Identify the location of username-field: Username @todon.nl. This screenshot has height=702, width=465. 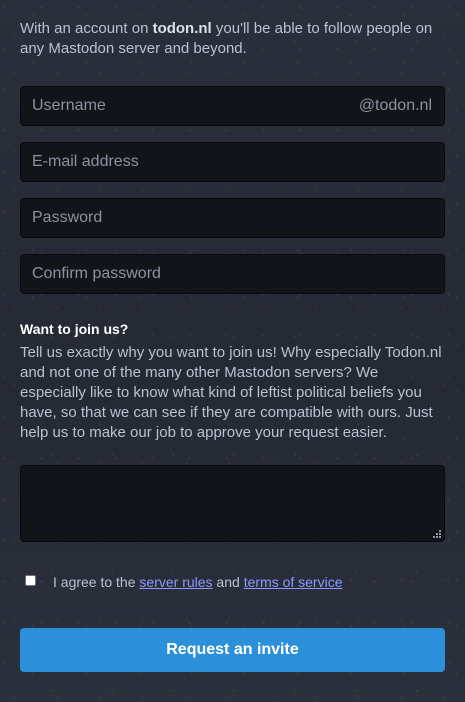
(232, 106).